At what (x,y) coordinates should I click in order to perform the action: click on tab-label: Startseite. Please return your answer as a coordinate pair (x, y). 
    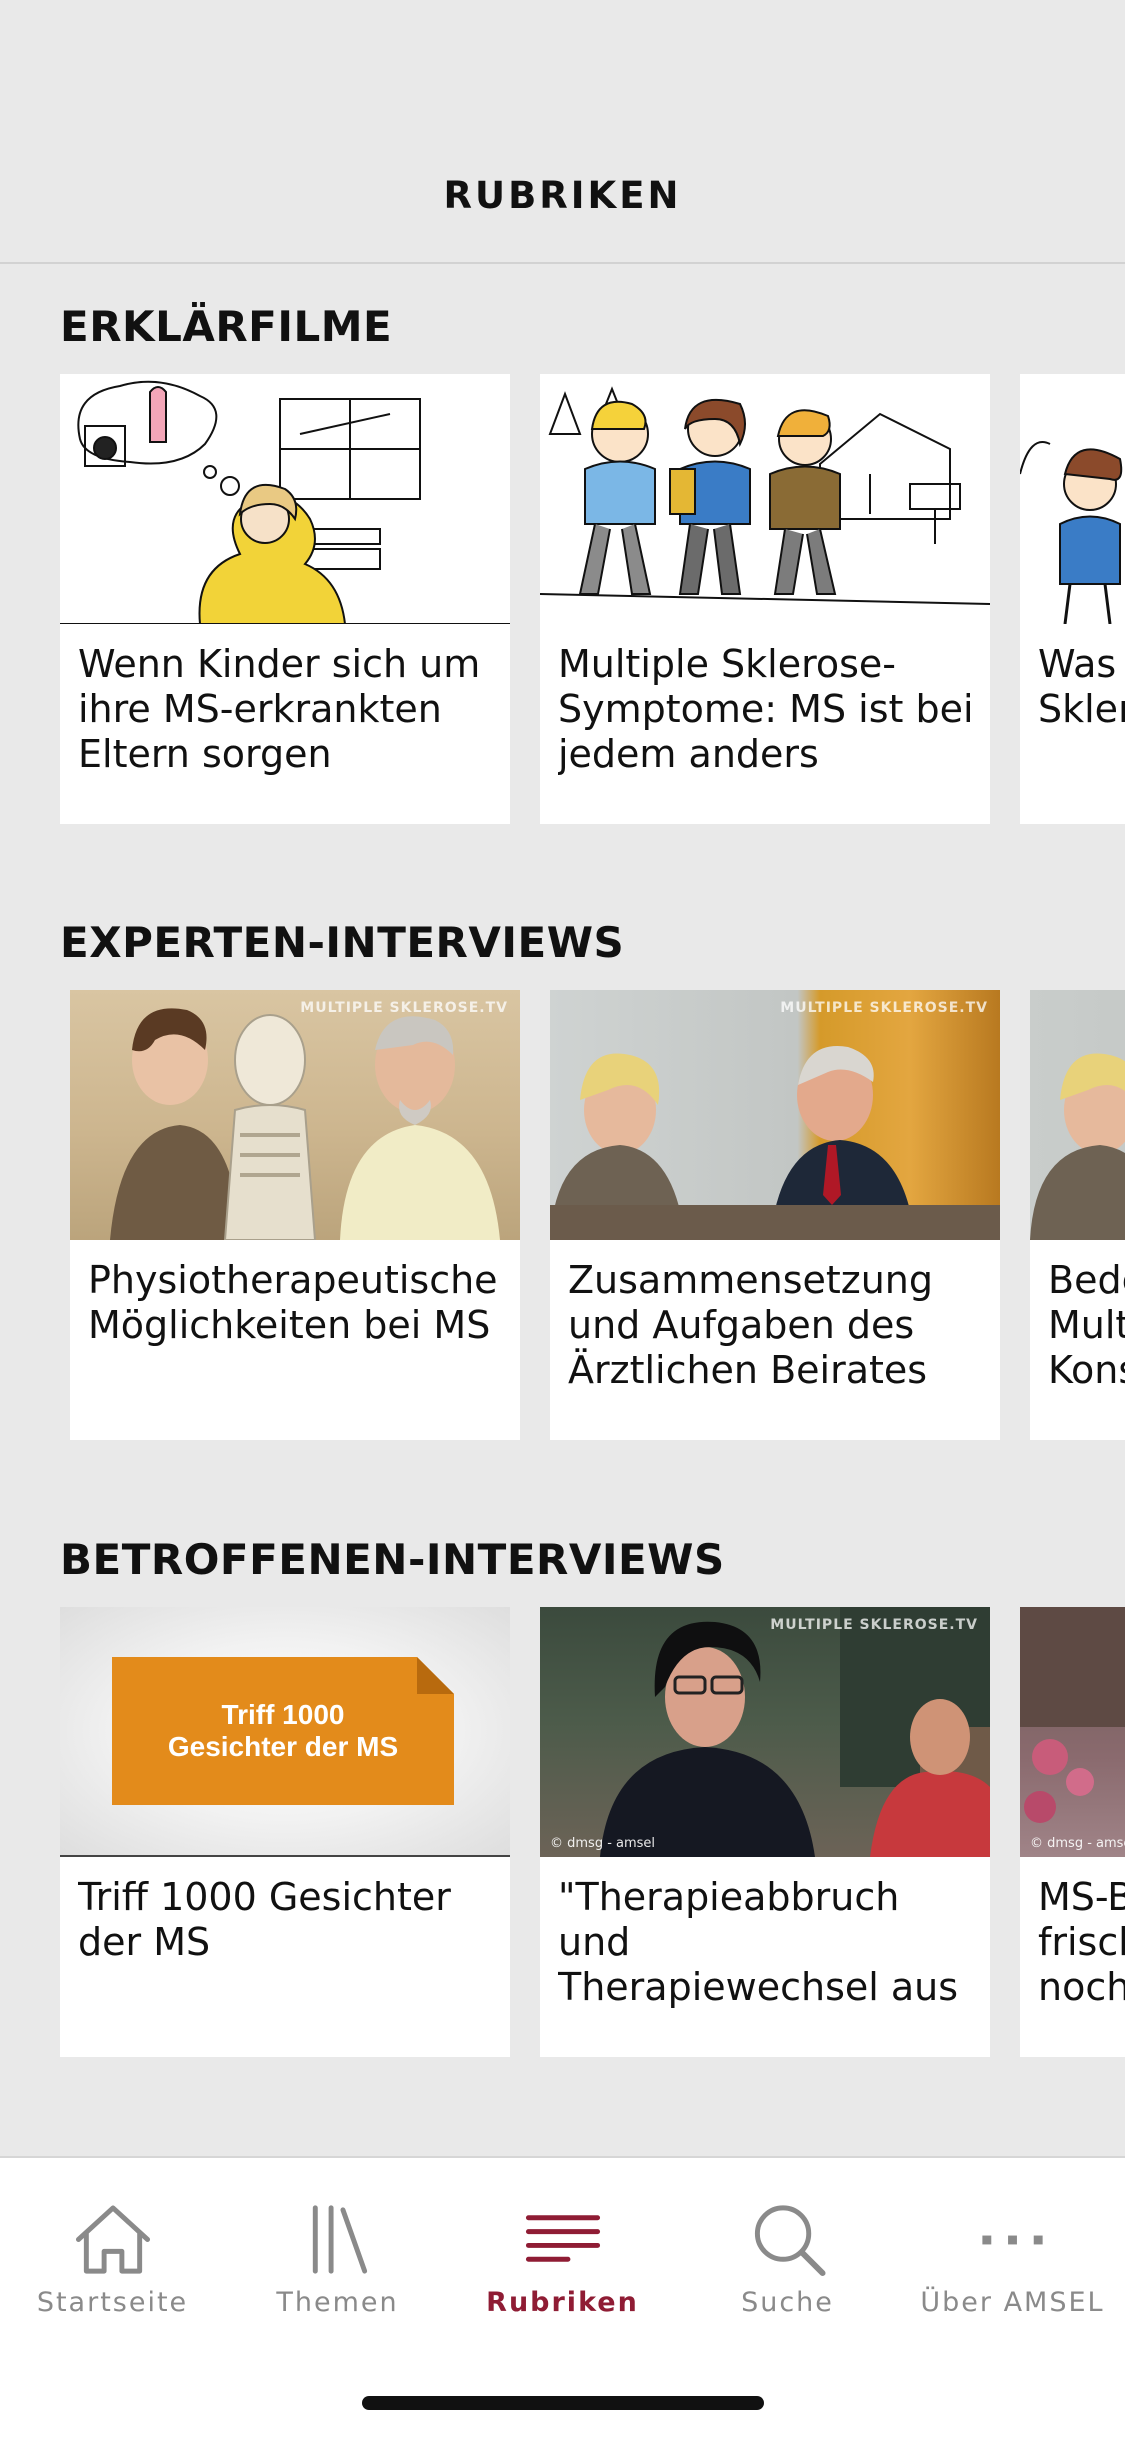
    Looking at the image, I should click on (112, 2302).